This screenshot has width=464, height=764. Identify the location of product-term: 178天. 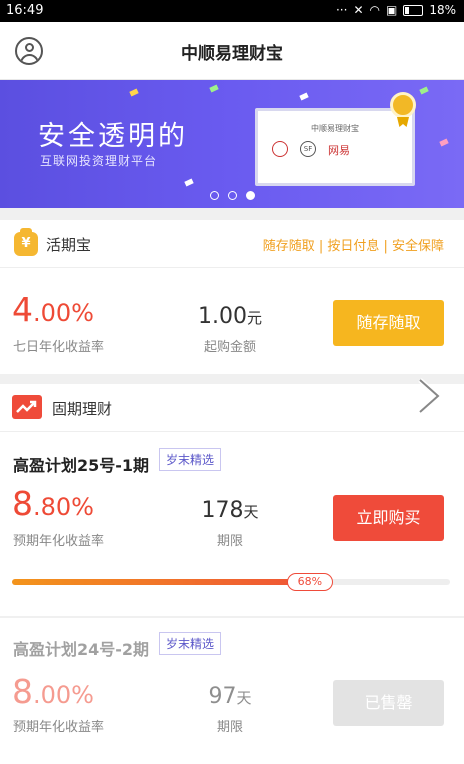
(230, 510).